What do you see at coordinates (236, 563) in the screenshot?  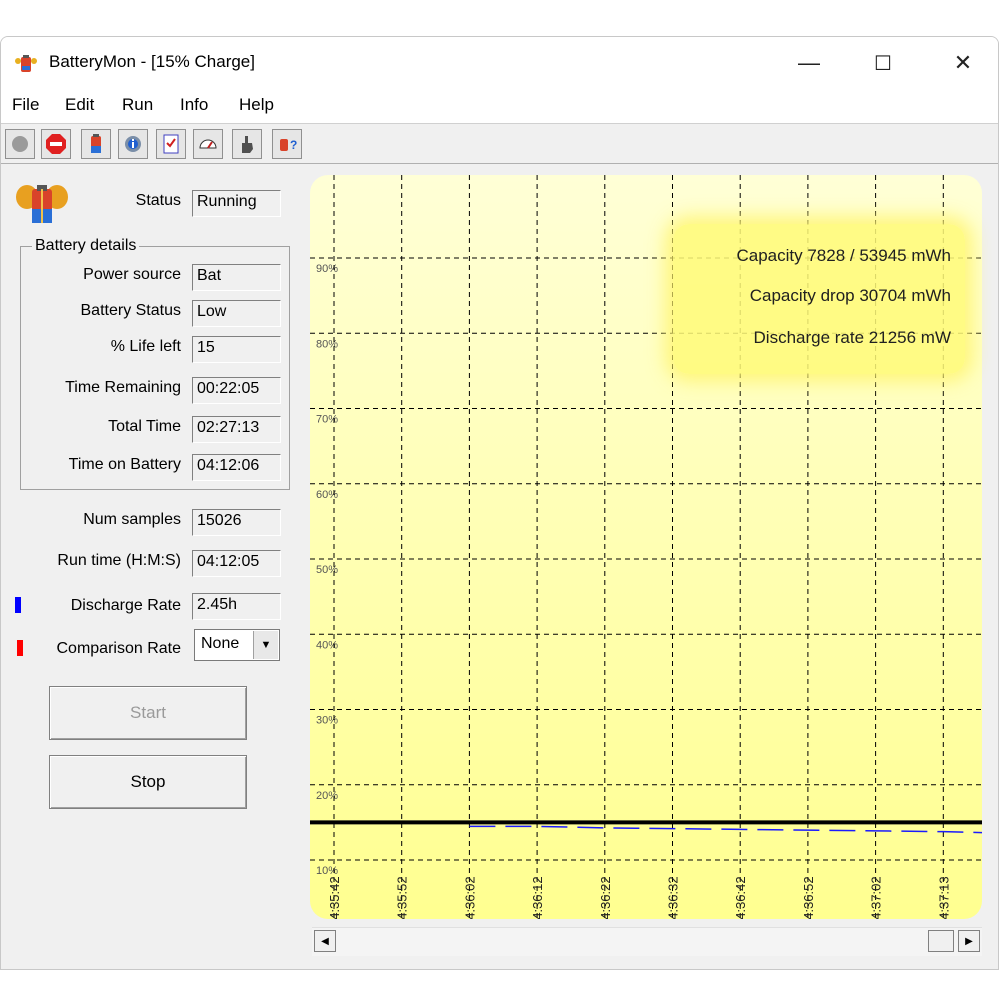 I see `run-time-field: 04:12:05` at bounding box center [236, 563].